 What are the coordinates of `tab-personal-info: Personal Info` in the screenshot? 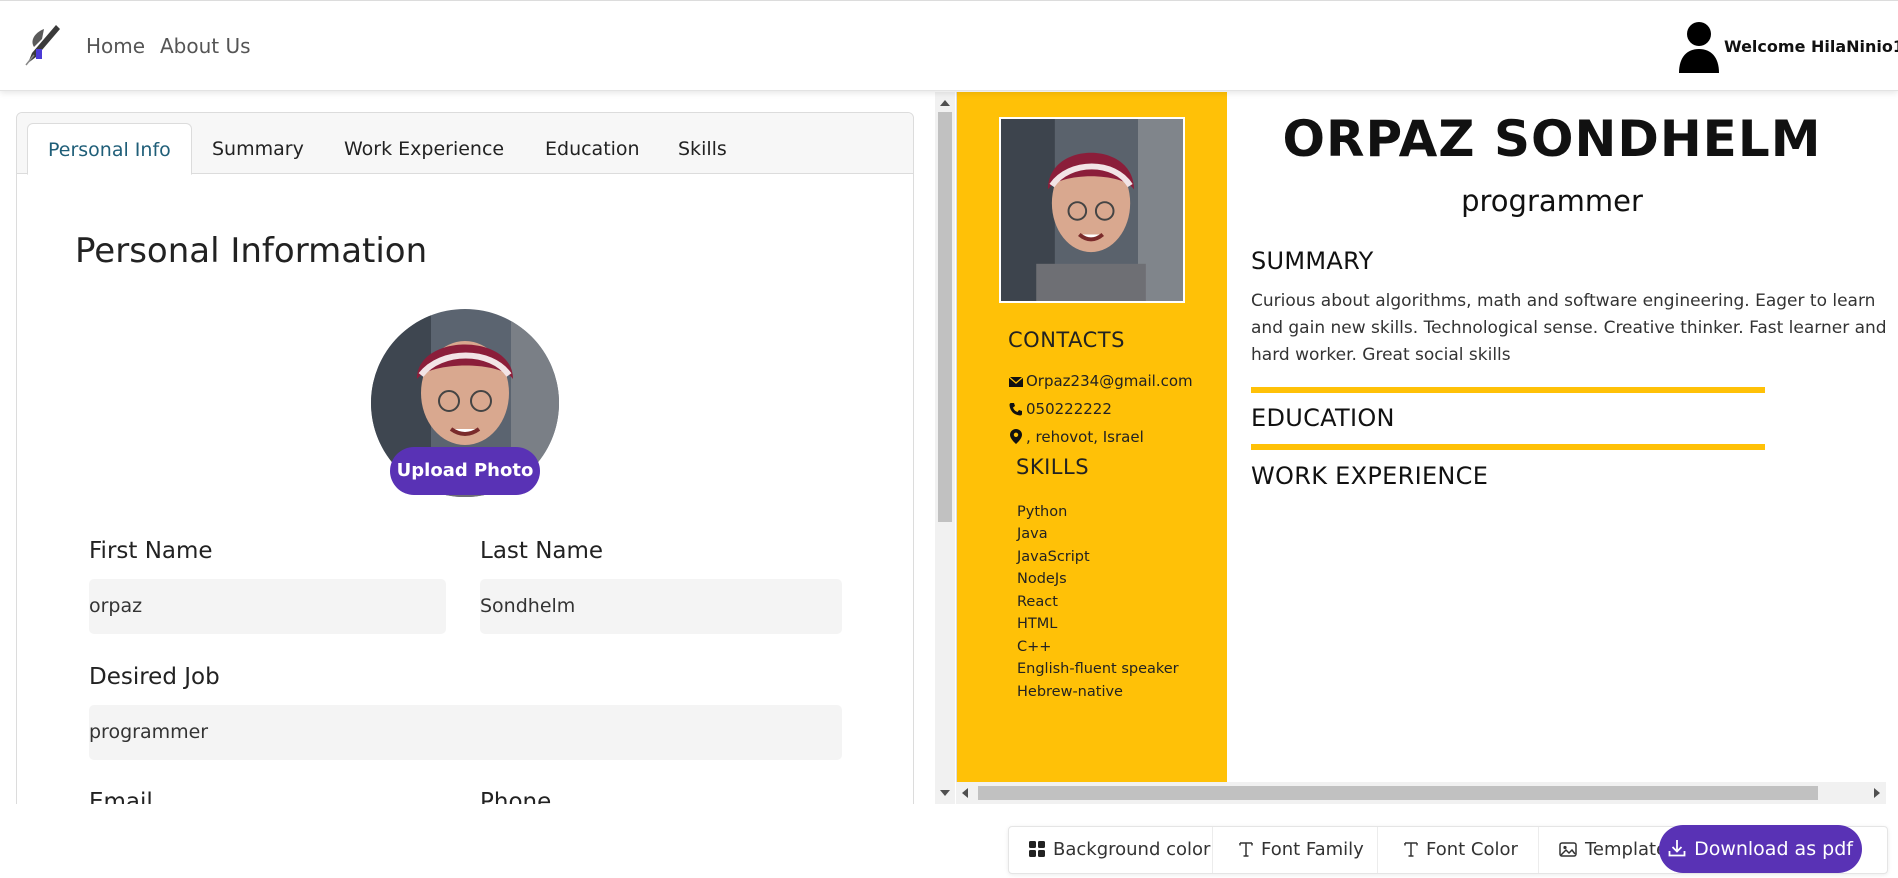 It's located at (109, 149).